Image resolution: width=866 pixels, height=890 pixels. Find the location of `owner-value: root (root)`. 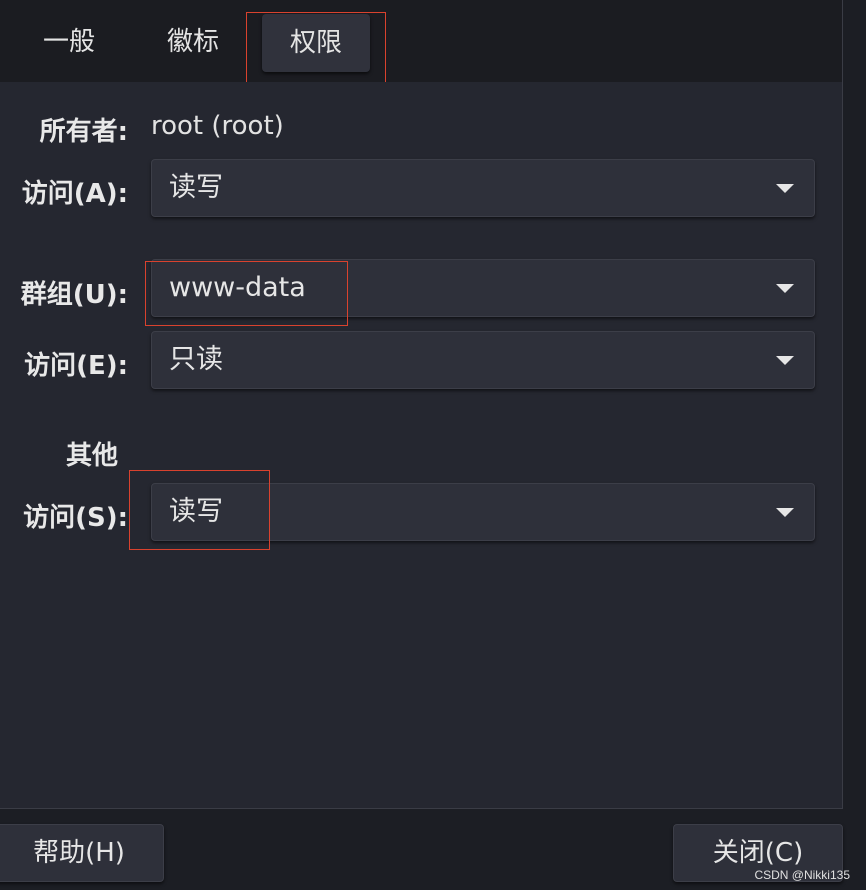

owner-value: root (root) is located at coordinates (217, 126).